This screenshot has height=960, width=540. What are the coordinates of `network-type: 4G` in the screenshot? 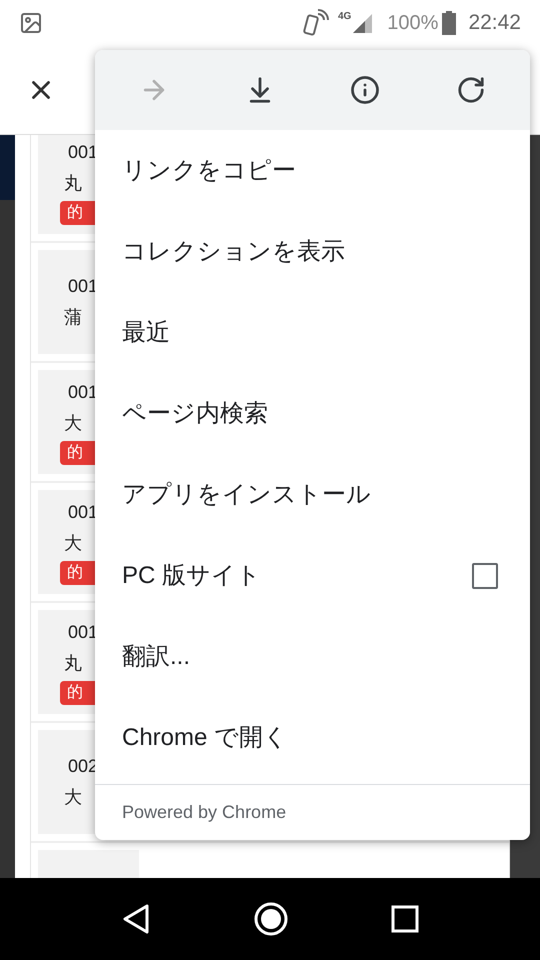 It's located at (345, 17).